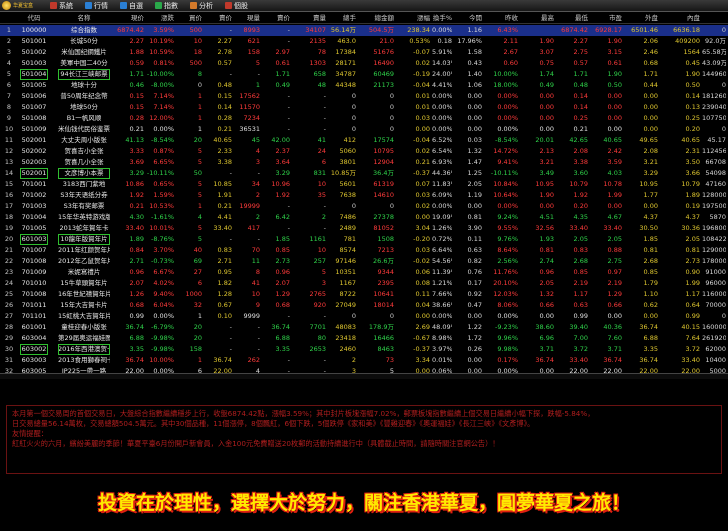 This screenshot has height=531, width=728. Describe the element at coordinates (197, 52) in the screenshot. I see `cell-value: 18` at that location.